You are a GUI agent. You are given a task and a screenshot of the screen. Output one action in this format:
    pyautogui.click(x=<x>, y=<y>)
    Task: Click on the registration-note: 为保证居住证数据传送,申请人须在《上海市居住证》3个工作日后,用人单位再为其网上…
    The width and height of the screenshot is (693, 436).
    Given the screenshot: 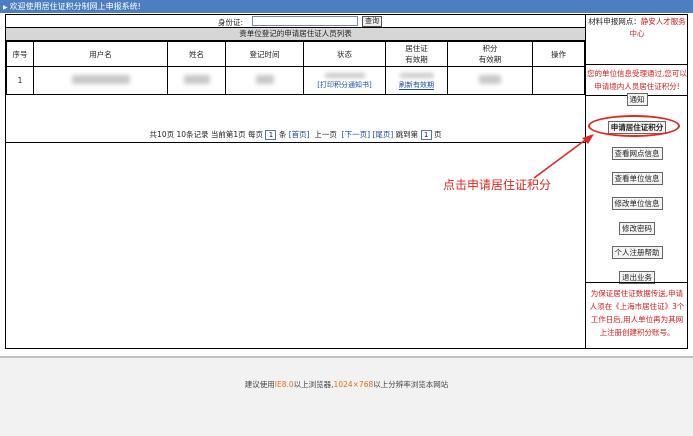 What is the action you would take?
    pyautogui.click(x=637, y=312)
    